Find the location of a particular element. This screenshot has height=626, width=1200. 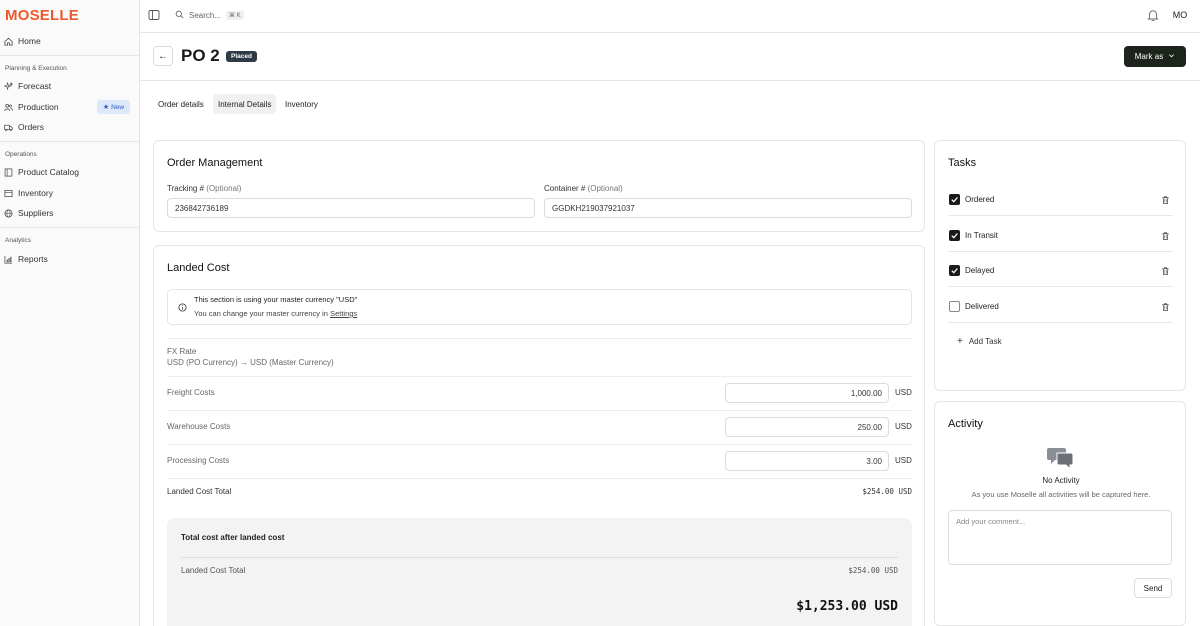

mark-as-button: Mark as is located at coordinates (1155, 56).